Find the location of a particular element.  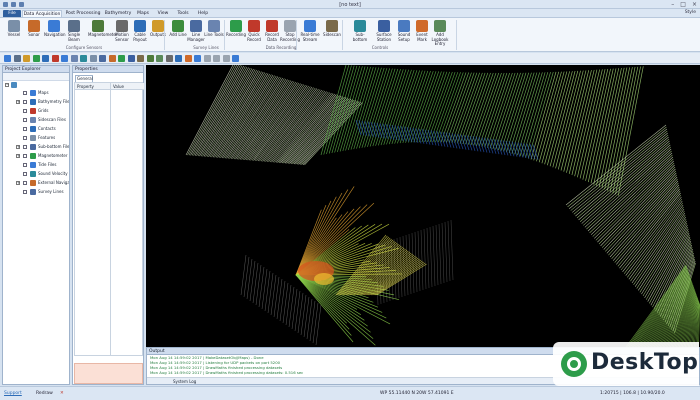

ribbon-button: Add Logbook Entry is located at coordinates (440, 33).